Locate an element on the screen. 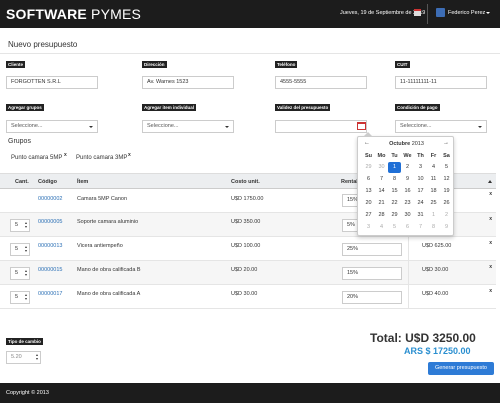 This screenshot has width=500, height=403. cuit-label: CUIT is located at coordinates (402, 64).